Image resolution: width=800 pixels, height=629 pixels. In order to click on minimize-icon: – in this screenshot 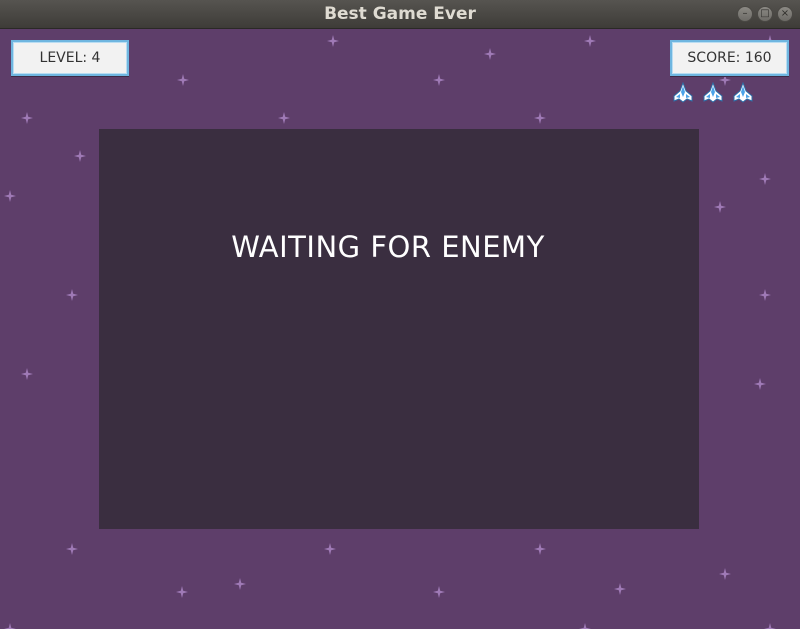, I will do `click(745, 13)`.